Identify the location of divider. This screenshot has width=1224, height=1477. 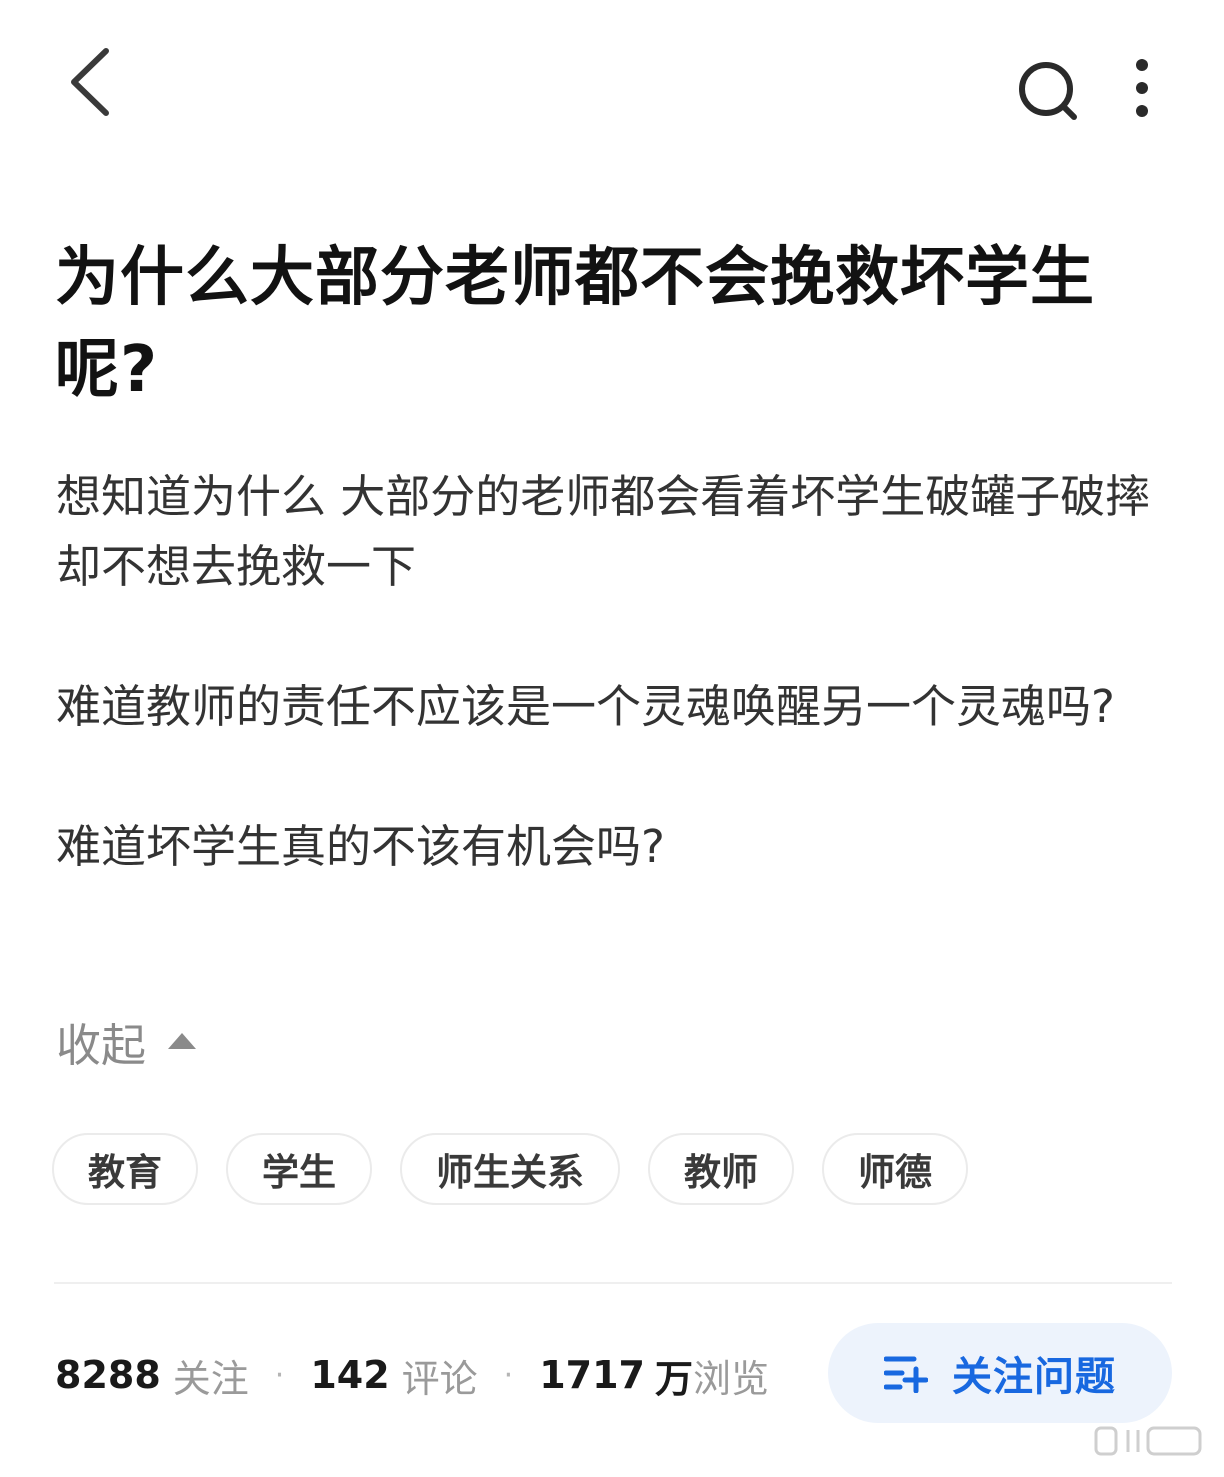
(613, 1283).